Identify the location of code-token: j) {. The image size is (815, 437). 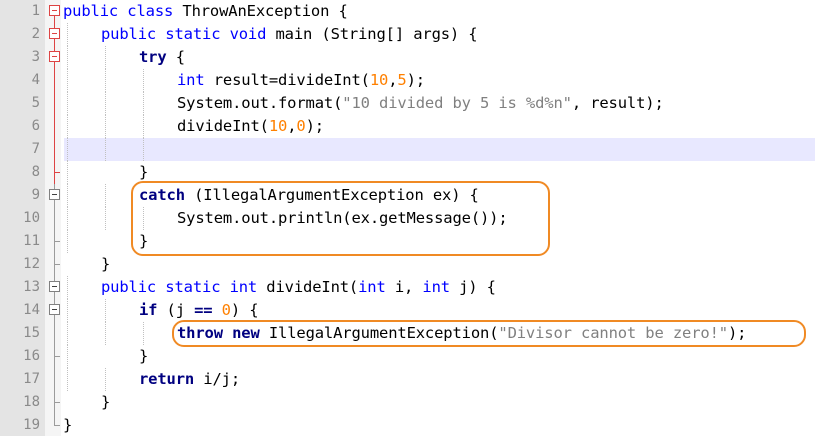
(472, 287).